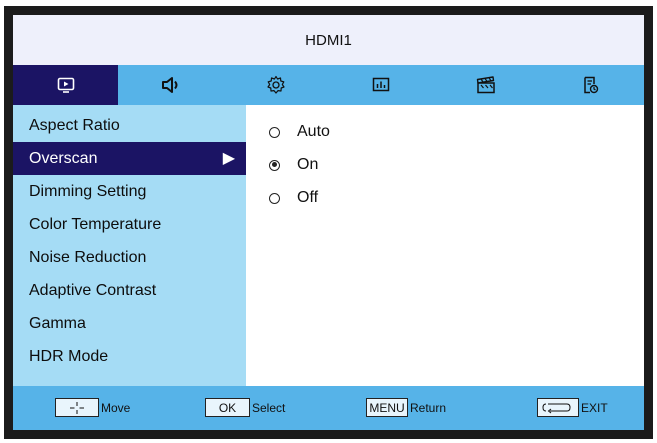  I want to click on menu-item-label: Color Temperature, so click(95, 224).